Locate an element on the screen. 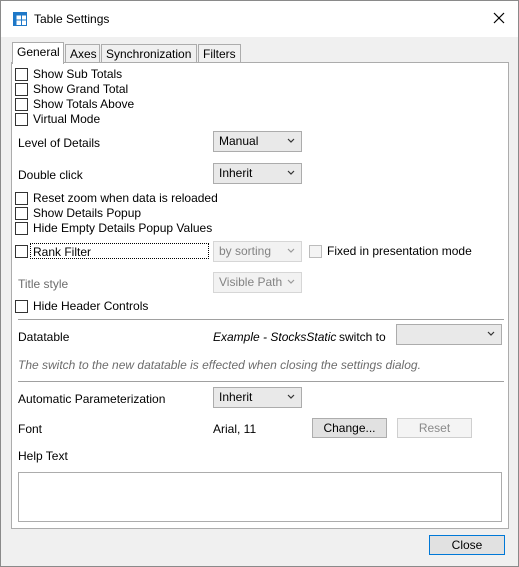 The height and width of the screenshot is (567, 519). rank-filter-select: by sorting is located at coordinates (257, 251).